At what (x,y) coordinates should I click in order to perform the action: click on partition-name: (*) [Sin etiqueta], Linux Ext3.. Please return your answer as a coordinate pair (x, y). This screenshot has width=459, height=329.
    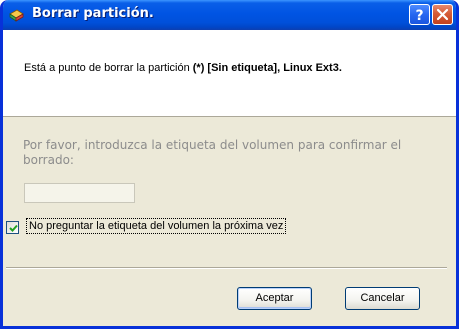
    Looking at the image, I should click on (267, 68).